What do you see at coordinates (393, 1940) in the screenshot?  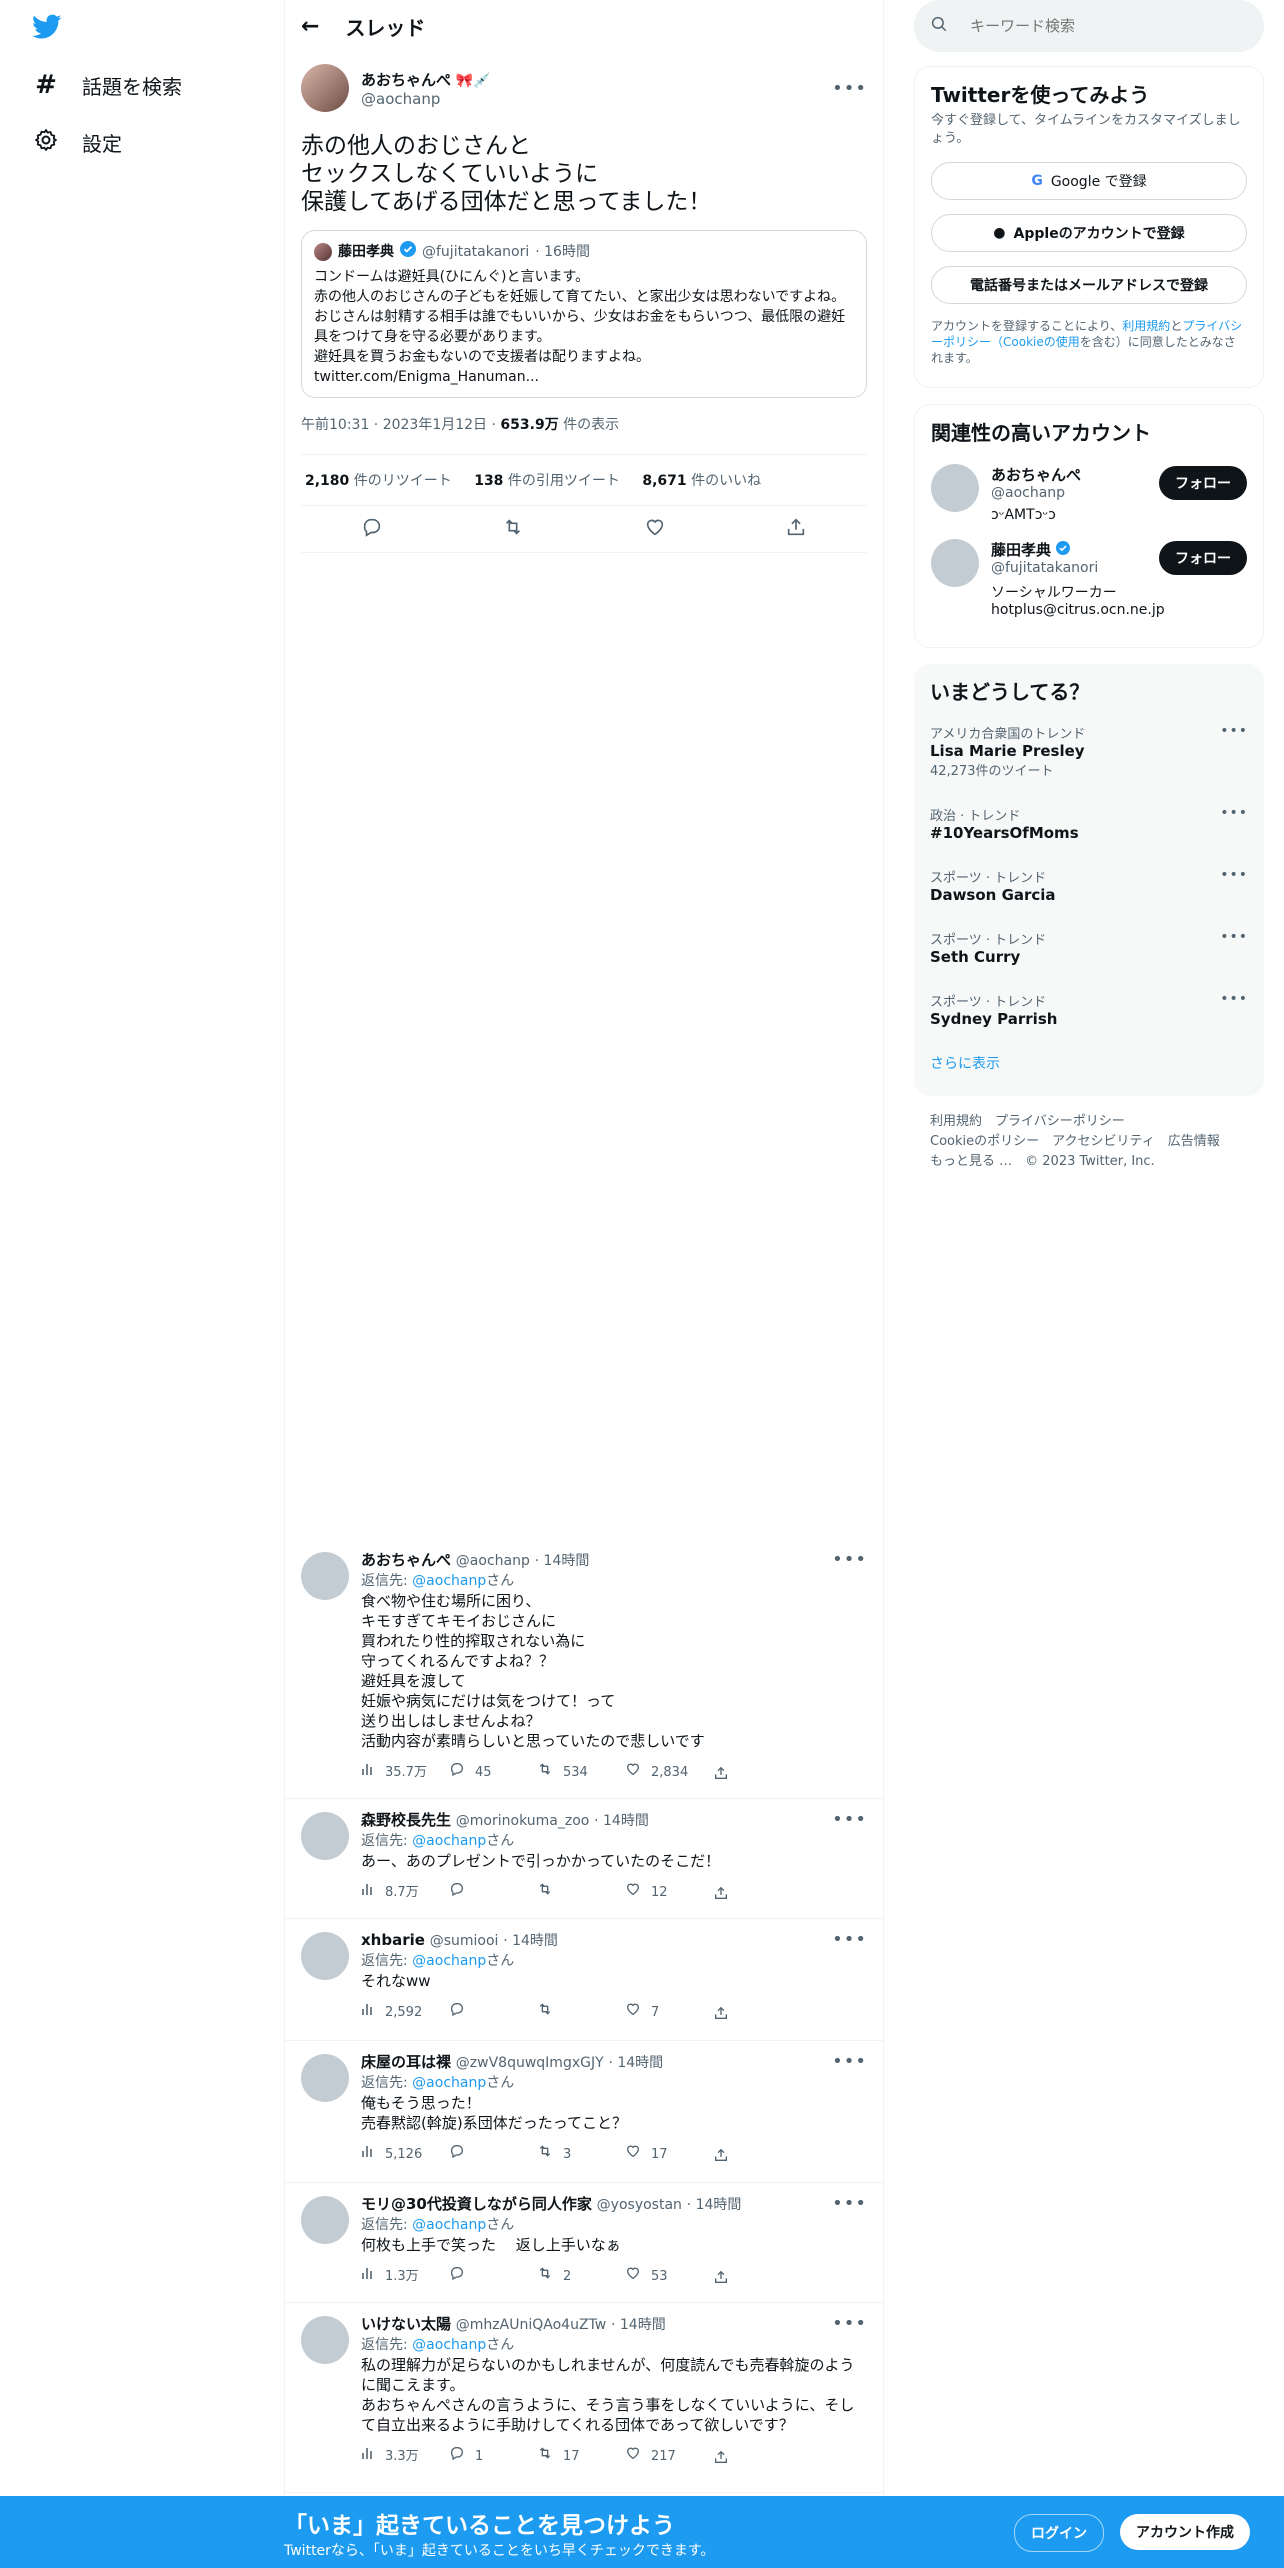 I see `reply-author-name: xhbarie` at bounding box center [393, 1940].